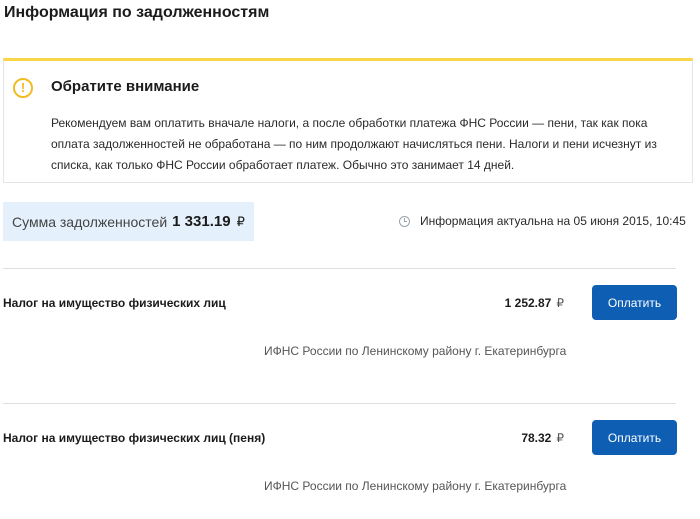 The image size is (700, 519). I want to click on exclamation-icon: !, so click(23, 88).